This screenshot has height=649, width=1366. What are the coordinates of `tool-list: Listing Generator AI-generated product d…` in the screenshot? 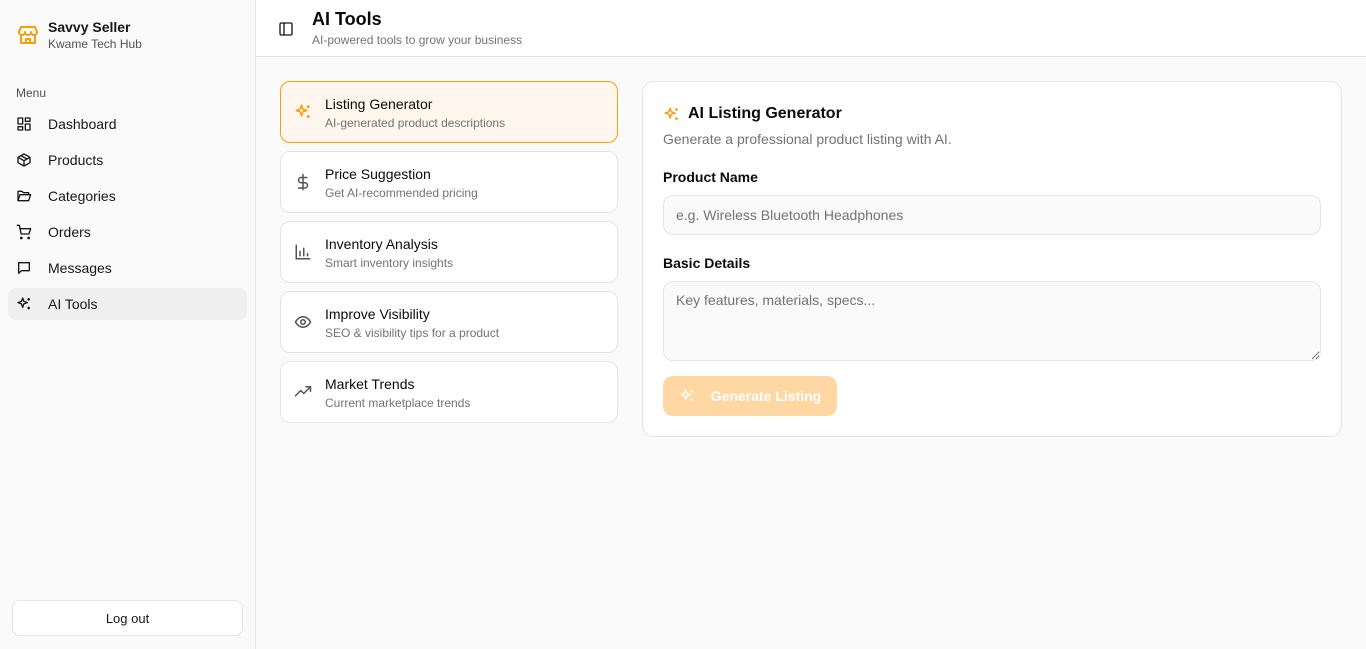 It's located at (449, 256).